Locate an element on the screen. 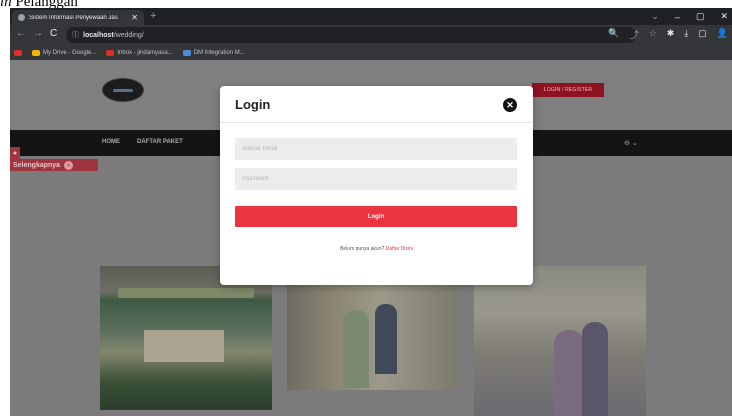 The image size is (732, 416). profile-icon: 👤 is located at coordinates (722, 34).